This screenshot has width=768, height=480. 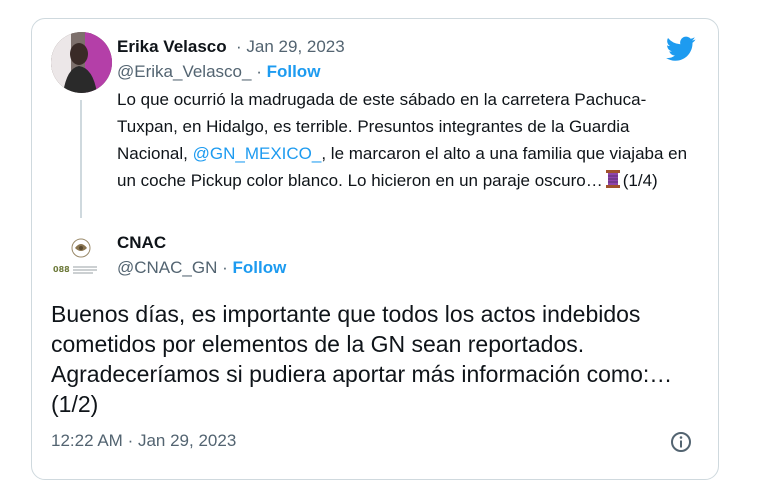 I want to click on avatar-caption: 088, so click(x=61, y=269).